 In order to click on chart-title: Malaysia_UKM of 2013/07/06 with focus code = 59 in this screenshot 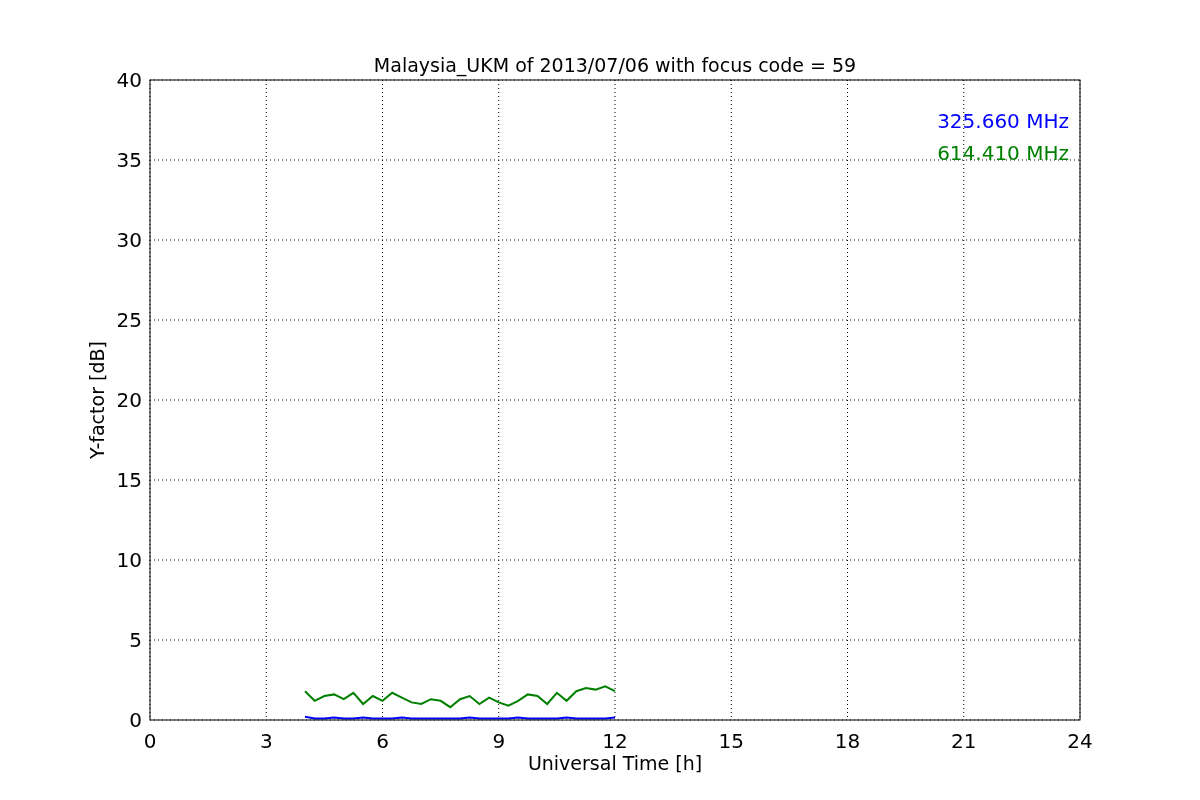, I will do `click(615, 65)`.